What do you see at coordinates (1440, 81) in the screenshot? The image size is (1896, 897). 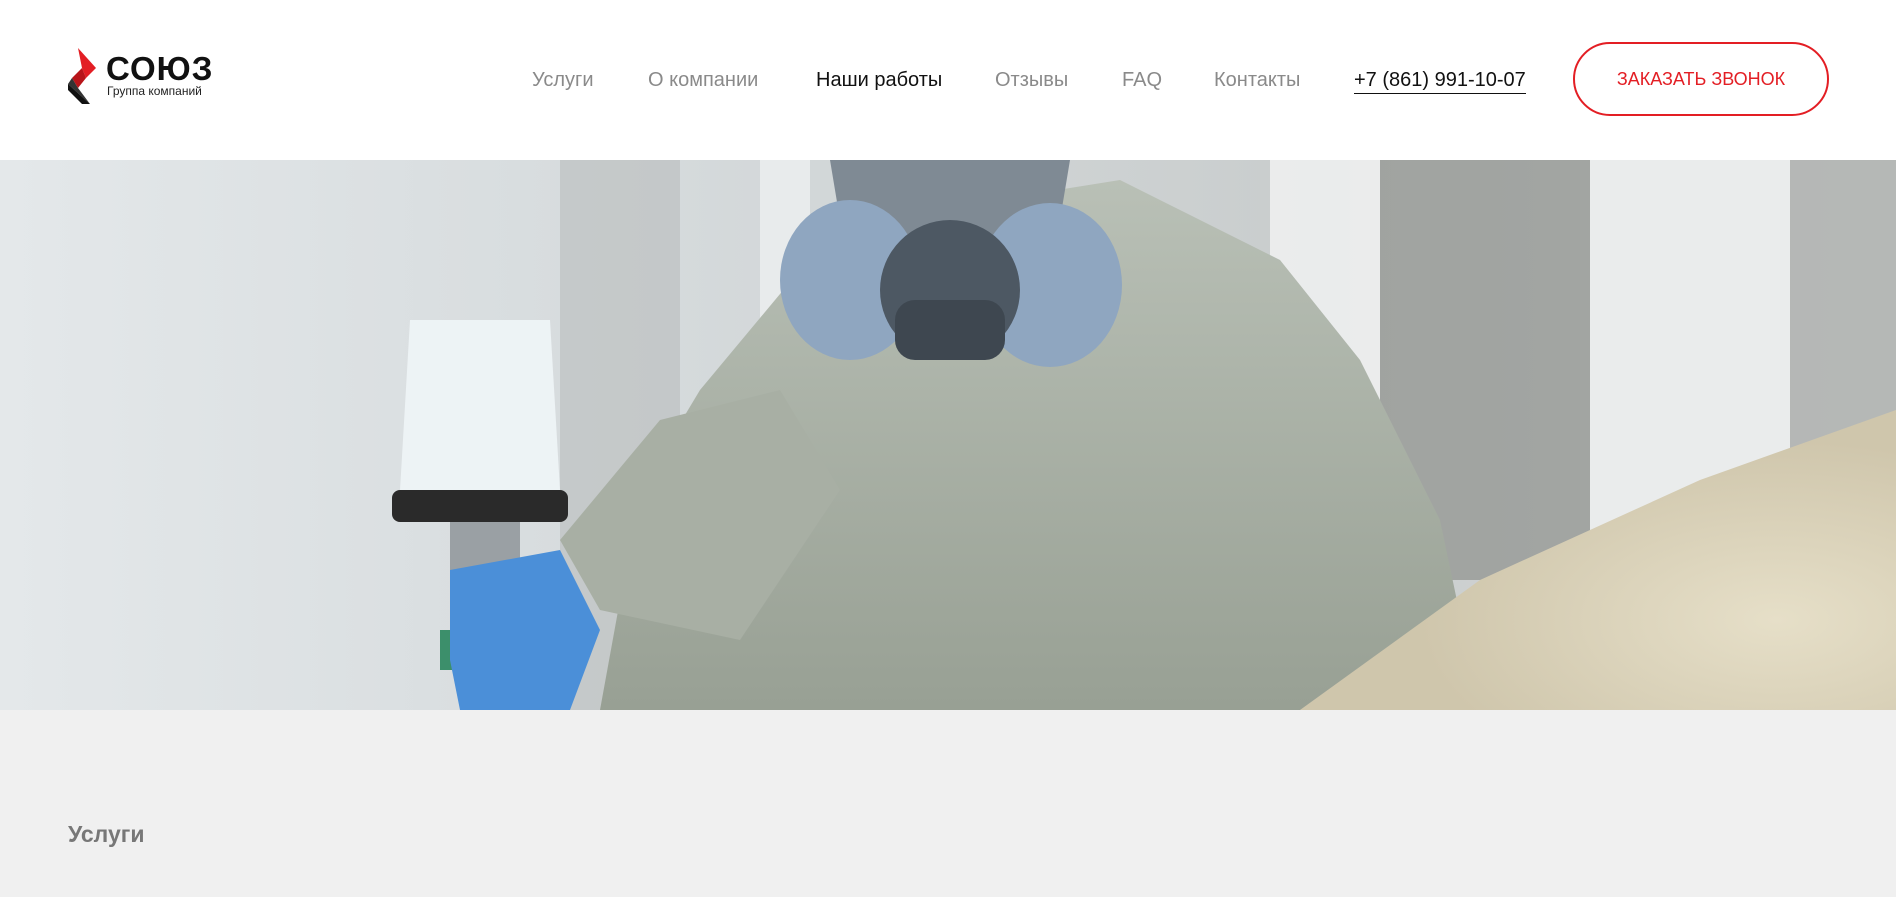 I see `phone-link: +7 (861) 991-10-07` at bounding box center [1440, 81].